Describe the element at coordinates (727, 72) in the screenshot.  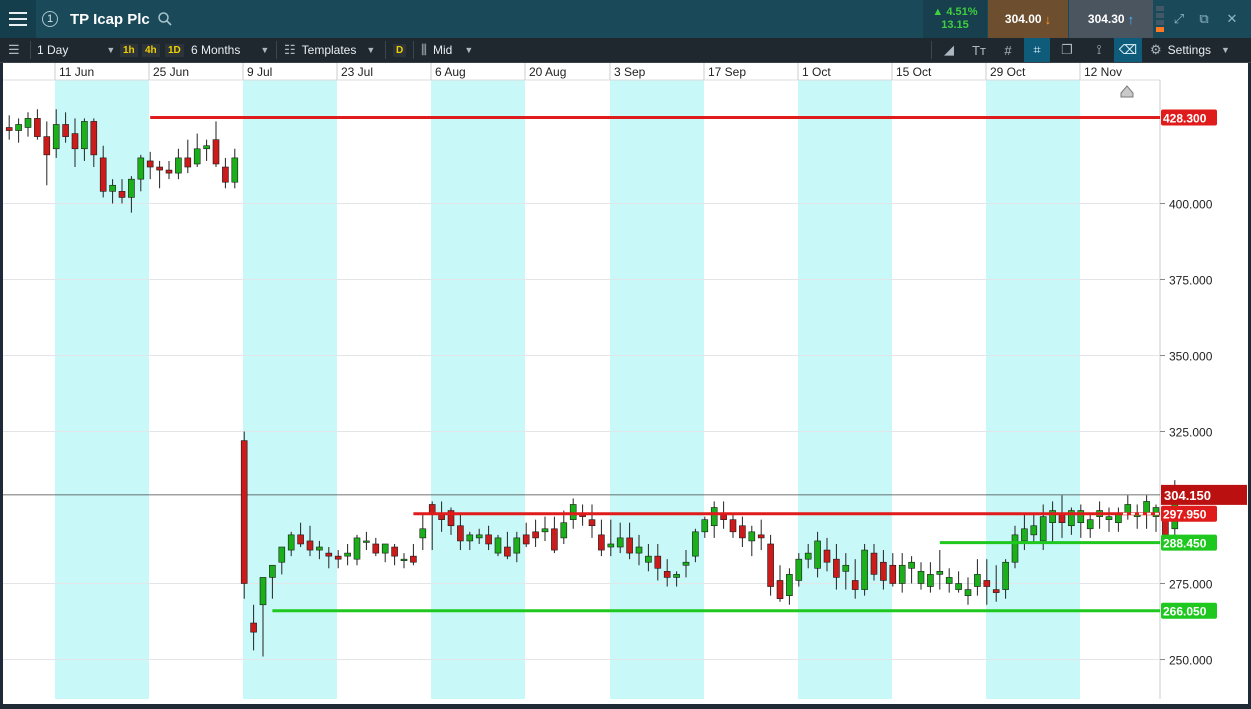
I see `x-tick-label: 17 Sep` at that location.